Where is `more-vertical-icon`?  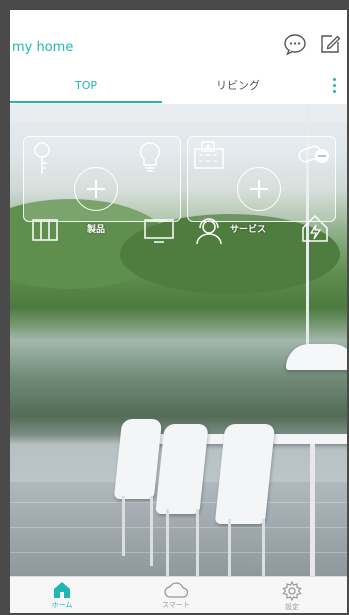 more-vertical-icon is located at coordinates (335, 87).